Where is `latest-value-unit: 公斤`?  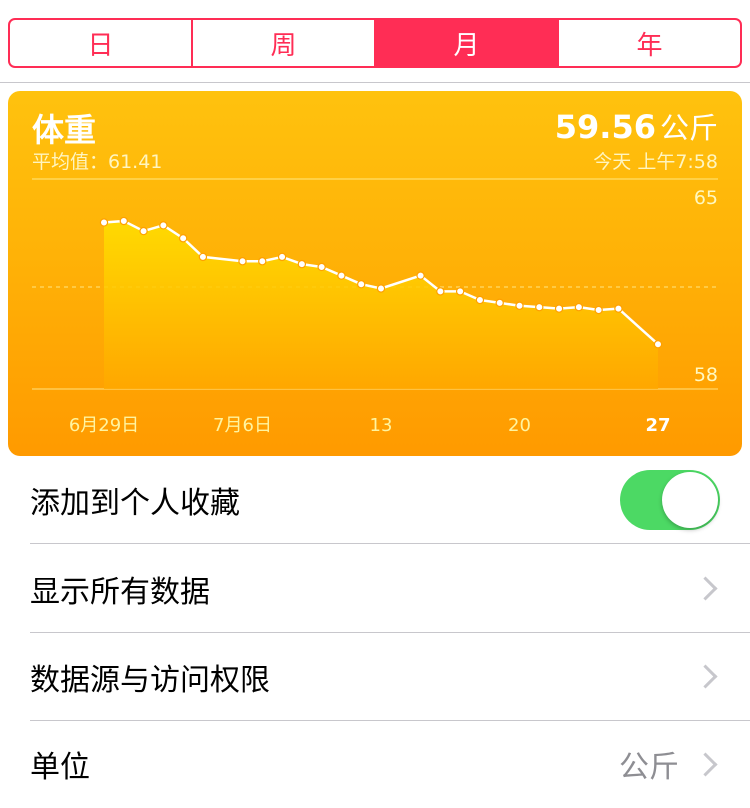
latest-value-unit: 公斤 is located at coordinates (688, 128).